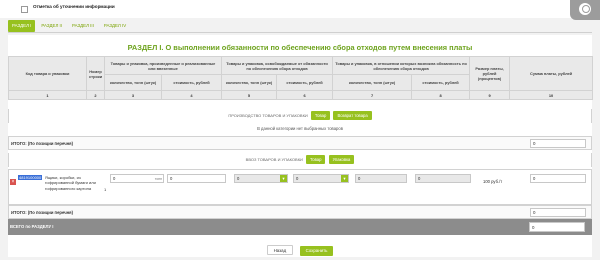  Describe the element at coordinates (300, 9) in the screenshot. I see `top-bar: Отметка об уточнении информации` at that location.